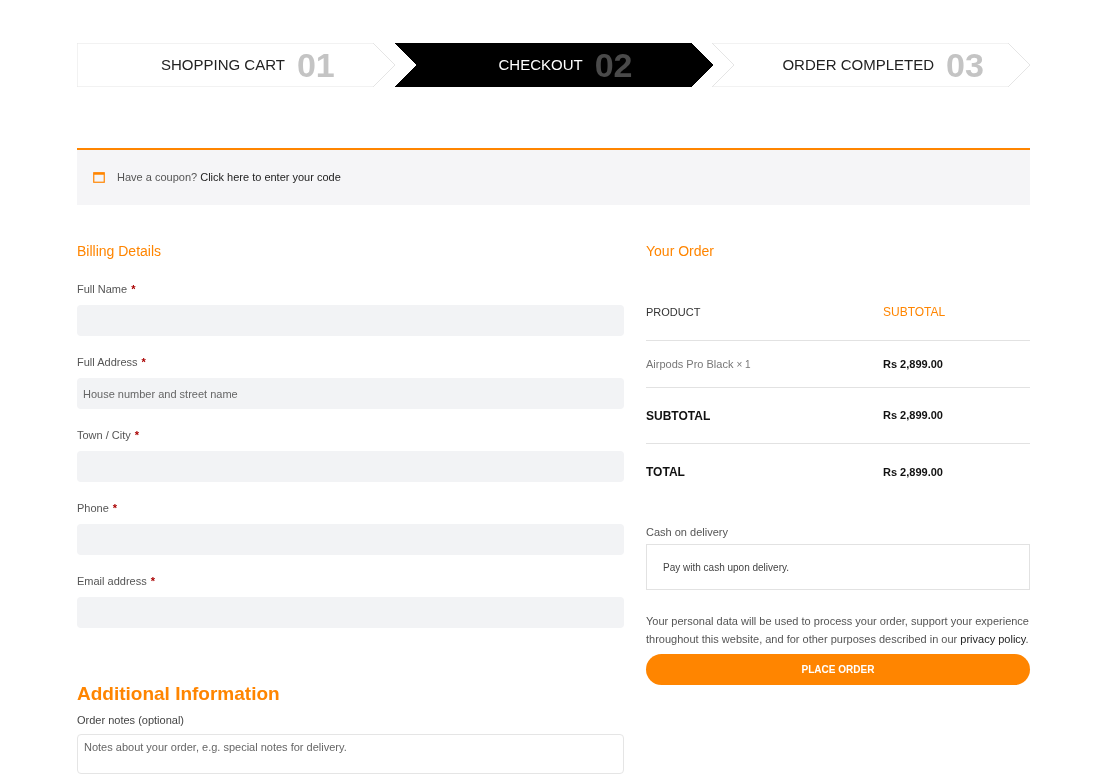 Image resolution: width=1105 pixels, height=780 pixels. What do you see at coordinates (102, 289) in the screenshot?
I see `field-label: Full Name` at bounding box center [102, 289].